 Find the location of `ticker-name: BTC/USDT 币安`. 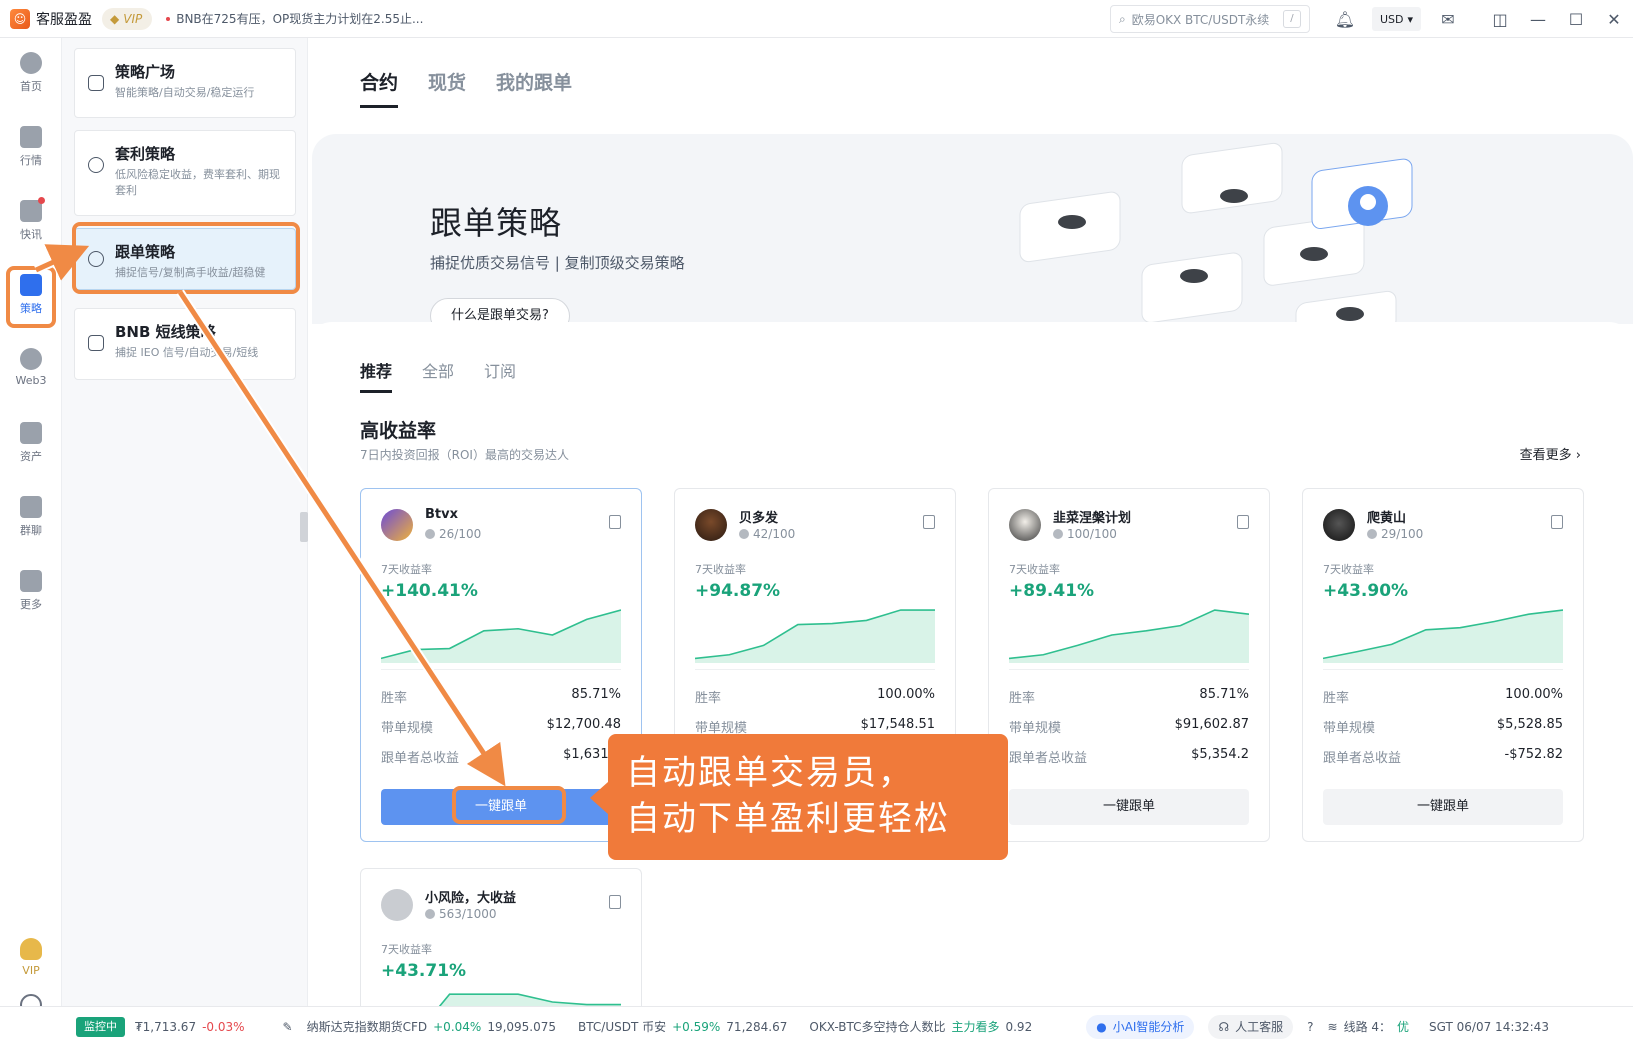

ticker-name: BTC/USDT 币安 is located at coordinates (622, 1027).